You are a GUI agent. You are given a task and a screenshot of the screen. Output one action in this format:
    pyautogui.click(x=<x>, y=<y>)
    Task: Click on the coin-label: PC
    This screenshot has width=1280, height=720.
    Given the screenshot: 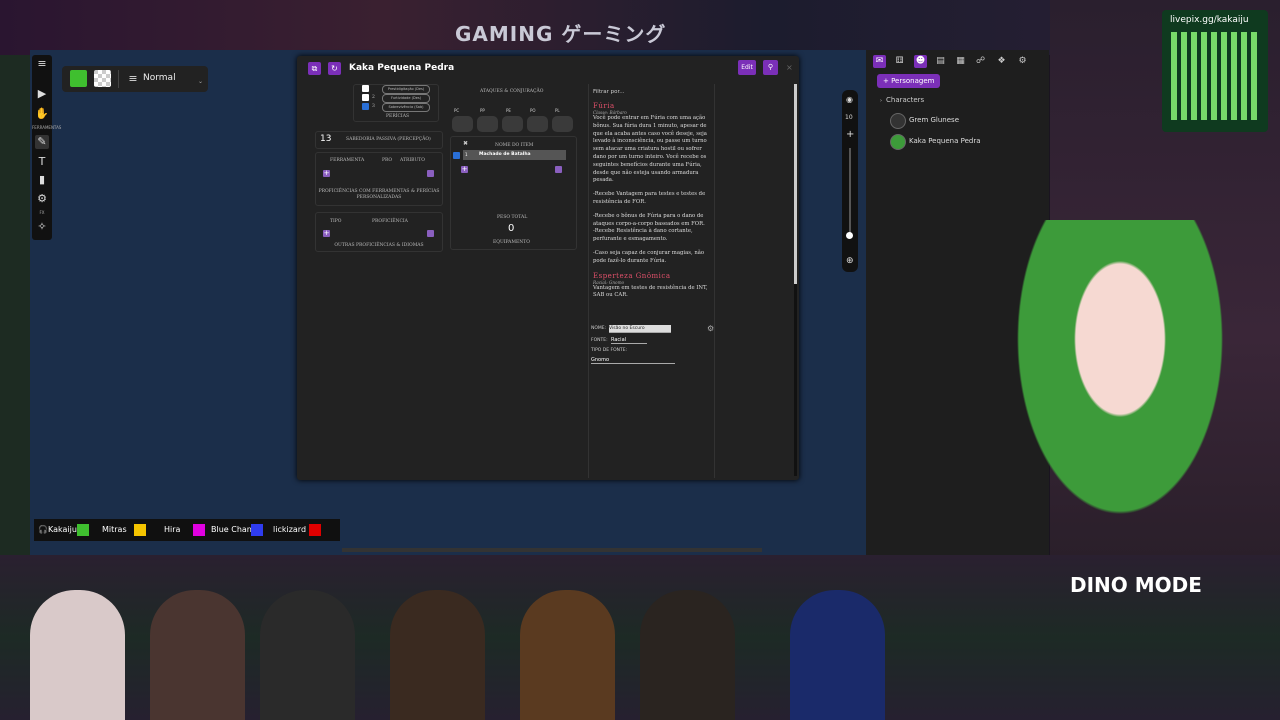 What is the action you would take?
    pyautogui.click(x=457, y=110)
    